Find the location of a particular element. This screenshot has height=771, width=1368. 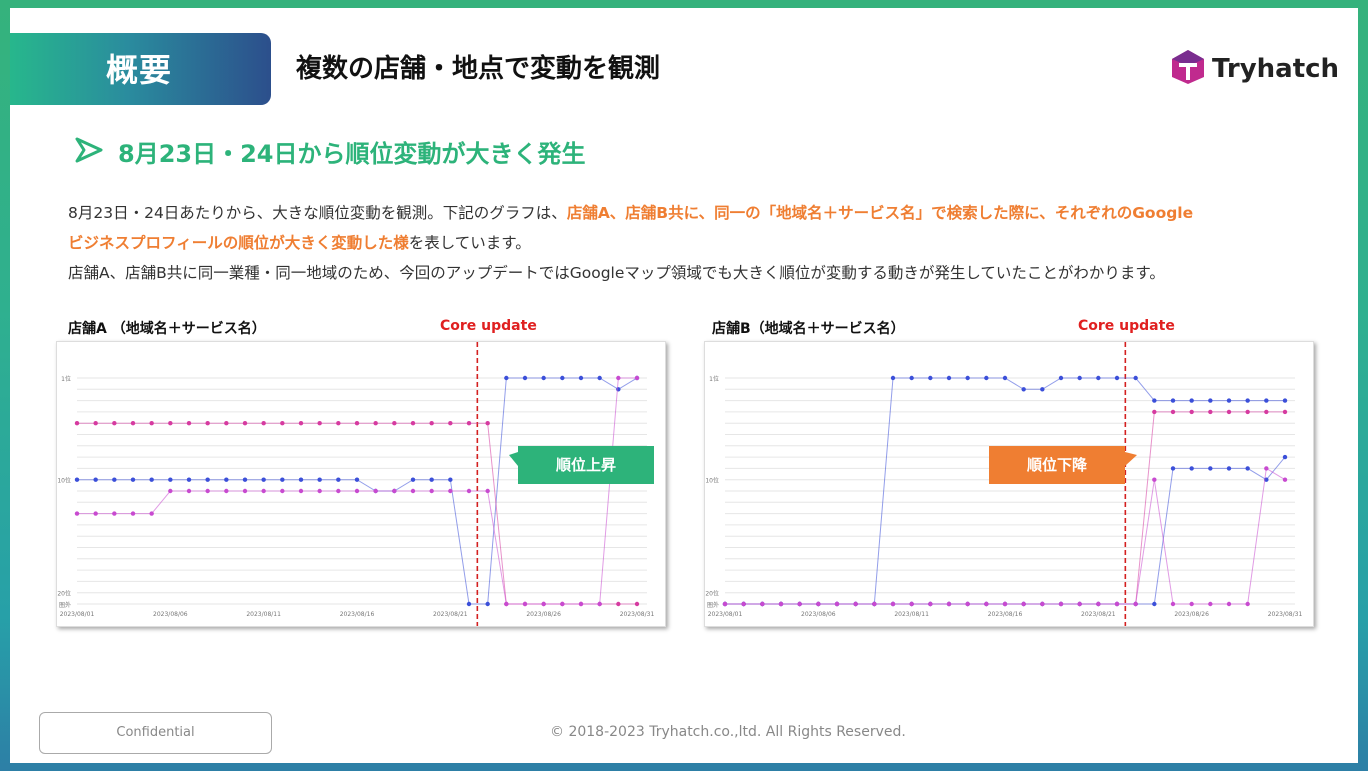

brand-logo: Tryhatch is located at coordinates (1255, 68).